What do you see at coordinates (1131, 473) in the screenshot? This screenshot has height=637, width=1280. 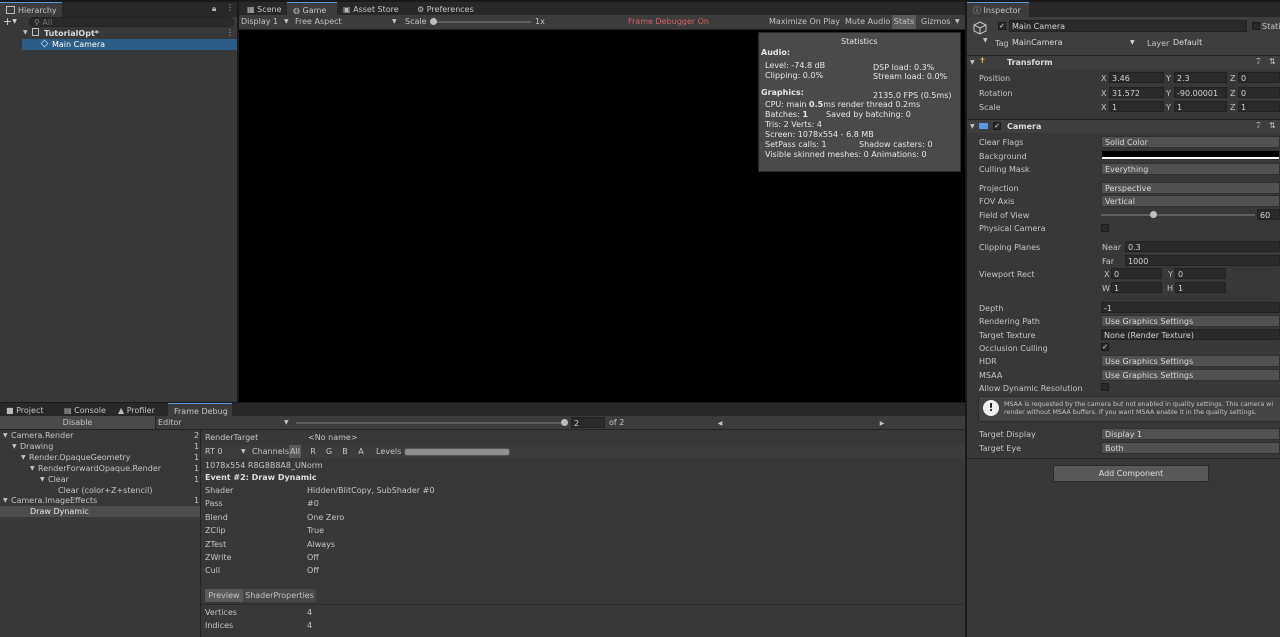 I see `add-component-button: Add Component` at bounding box center [1131, 473].